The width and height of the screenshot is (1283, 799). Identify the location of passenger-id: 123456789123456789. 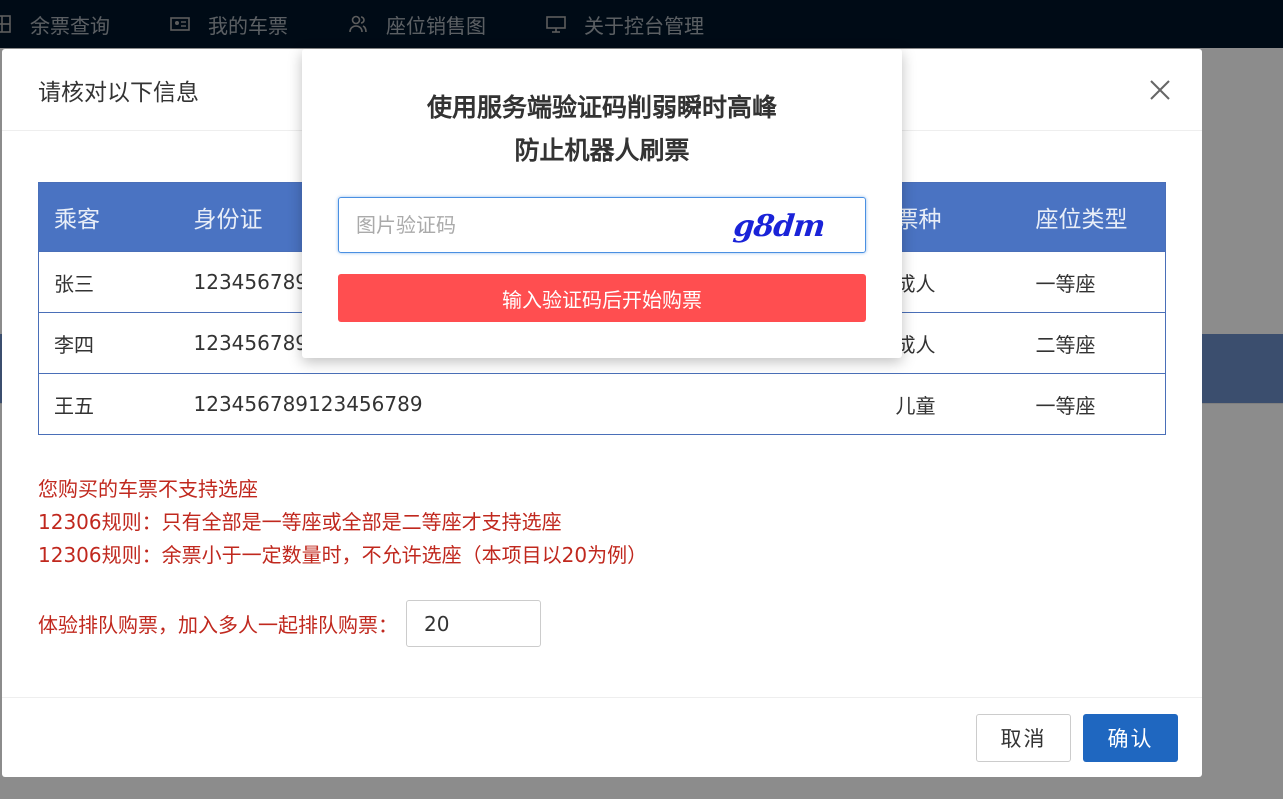
(529, 404).